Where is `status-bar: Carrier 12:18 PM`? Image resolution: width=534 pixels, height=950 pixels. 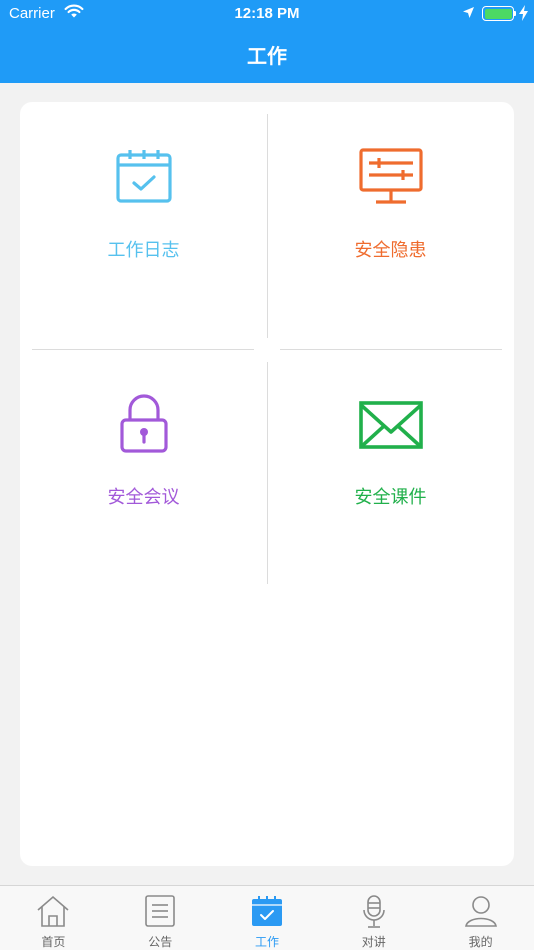 status-bar: Carrier 12:18 PM is located at coordinates (267, 14).